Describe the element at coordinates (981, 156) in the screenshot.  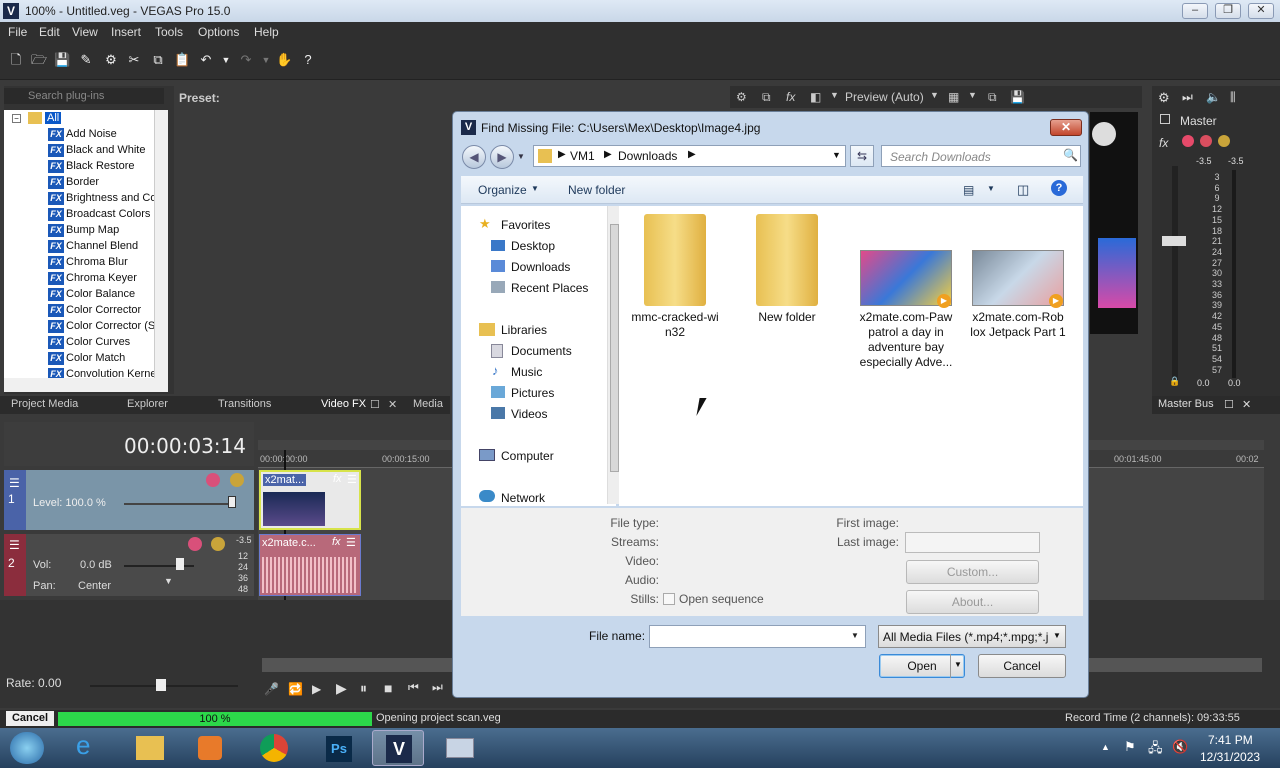
I see `search-downloads-input: Search Downloads` at that location.